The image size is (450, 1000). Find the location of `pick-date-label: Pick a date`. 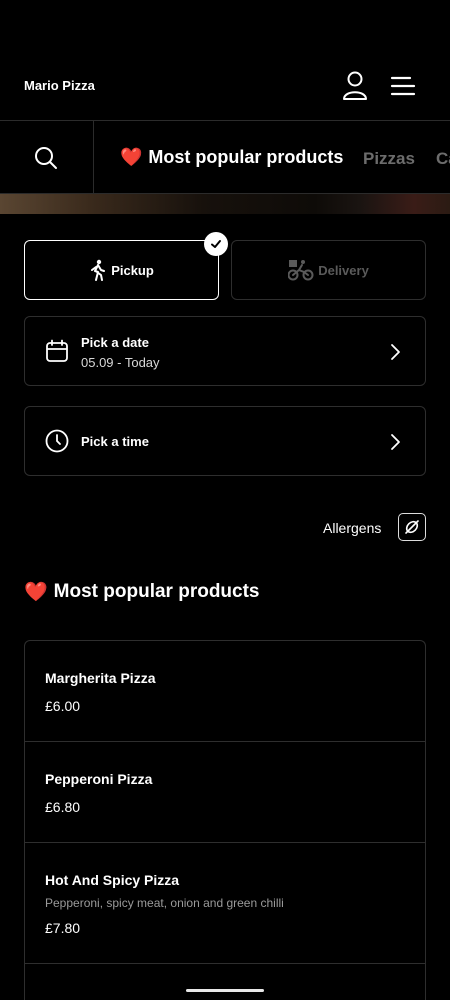

pick-date-label: Pick a date is located at coordinates (115, 342).